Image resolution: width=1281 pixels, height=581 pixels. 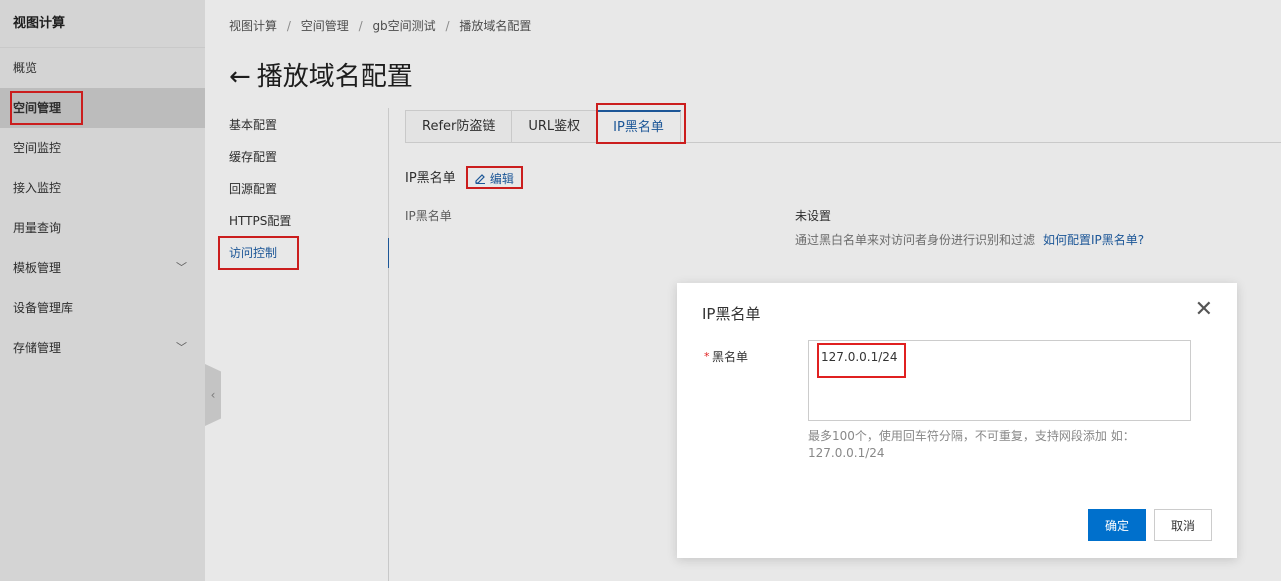 I want to click on highlight-box, so click(x=861, y=360).